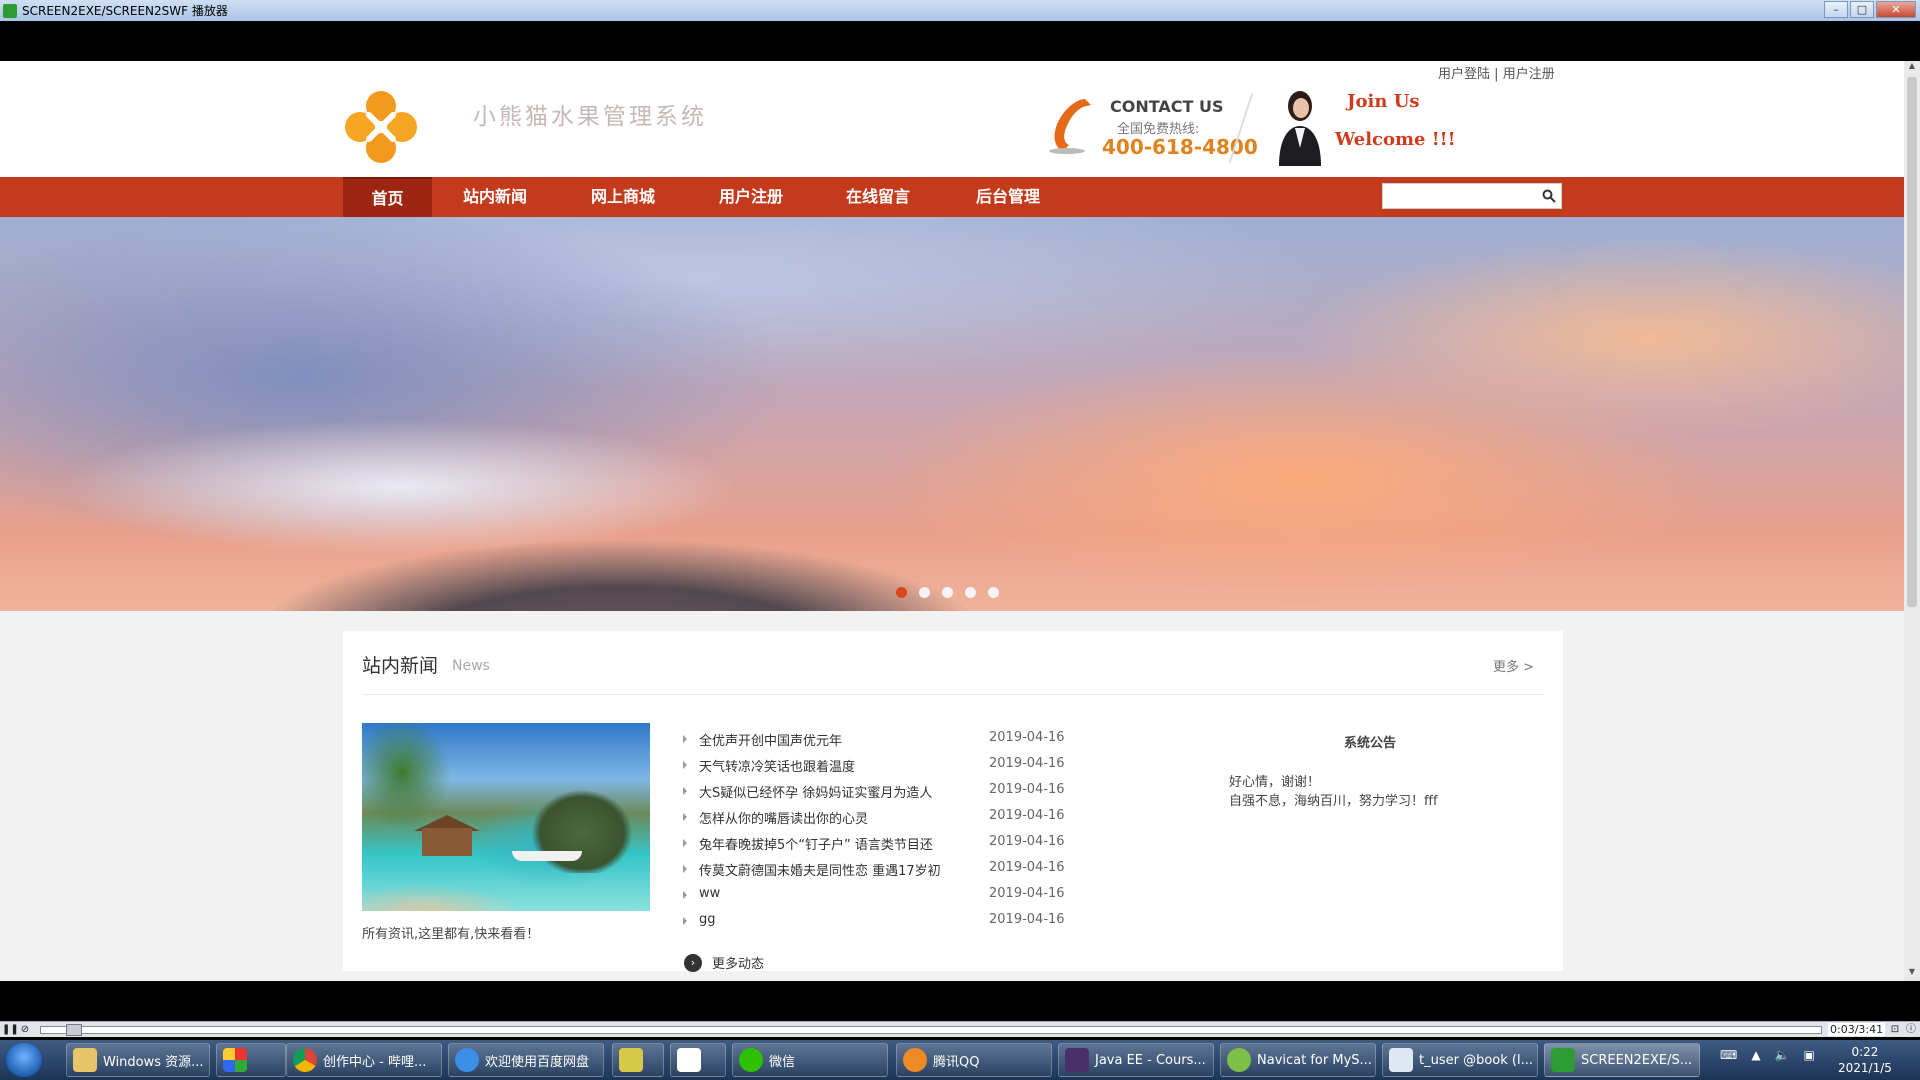 The height and width of the screenshot is (1080, 1920). I want to click on service-avatar, so click(1300, 128).